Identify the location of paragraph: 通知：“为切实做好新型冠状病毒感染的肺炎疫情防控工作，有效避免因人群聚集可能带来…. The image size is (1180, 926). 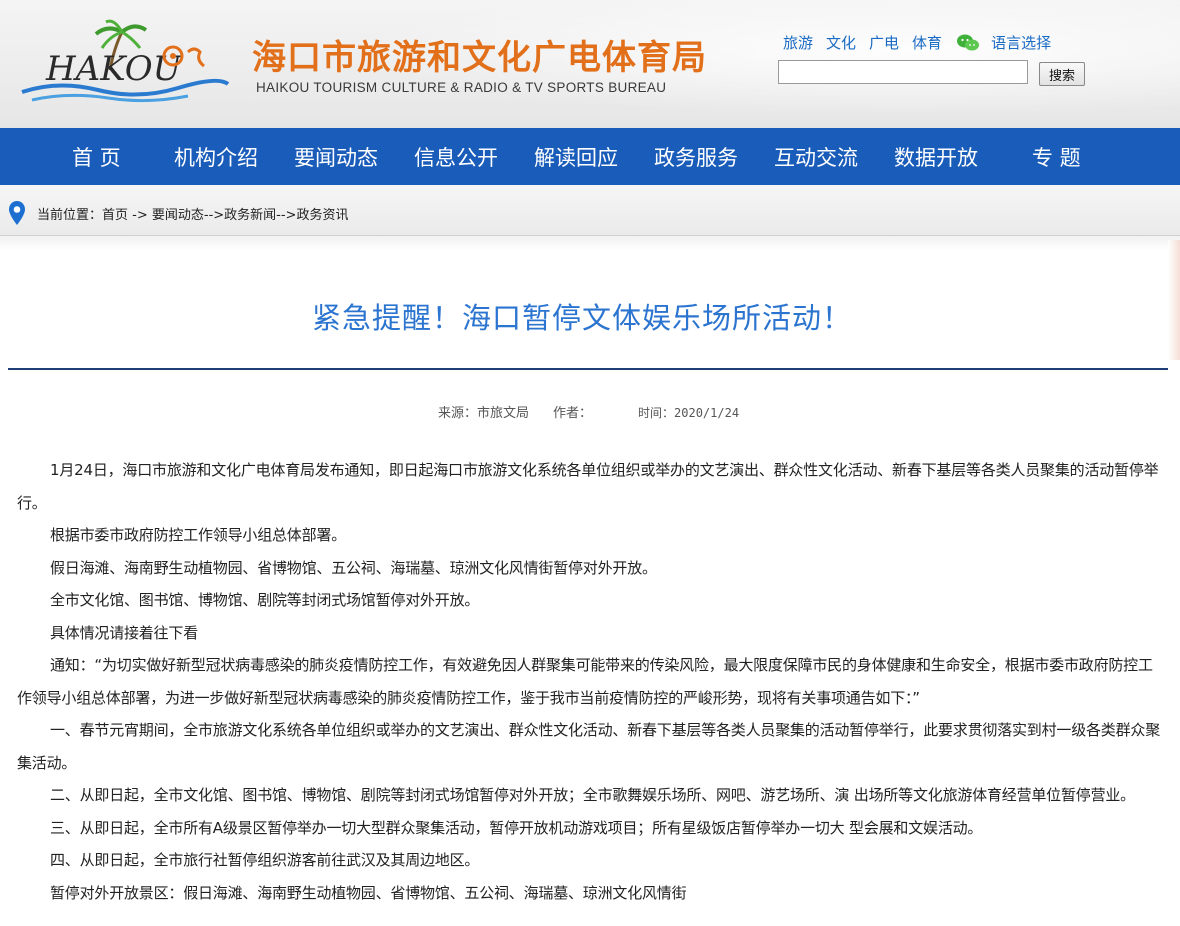
(585, 681).